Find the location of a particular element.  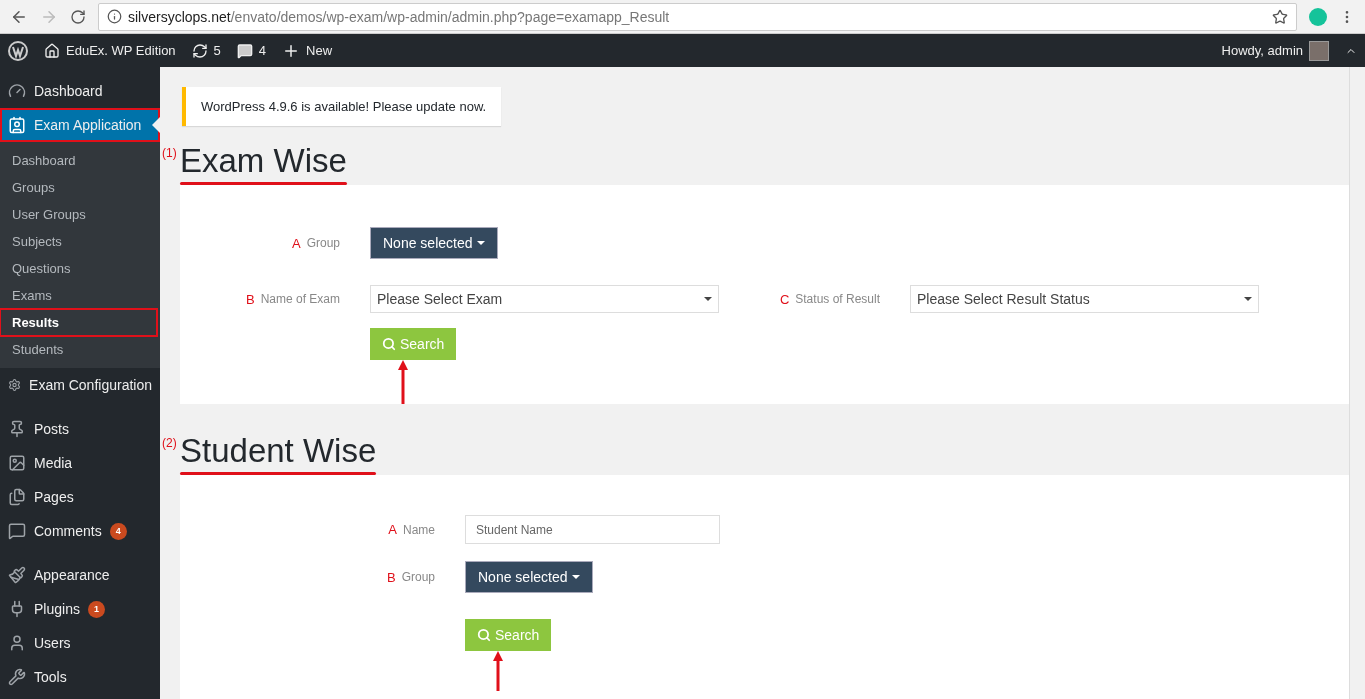

count-badge: 1 is located at coordinates (96, 609).